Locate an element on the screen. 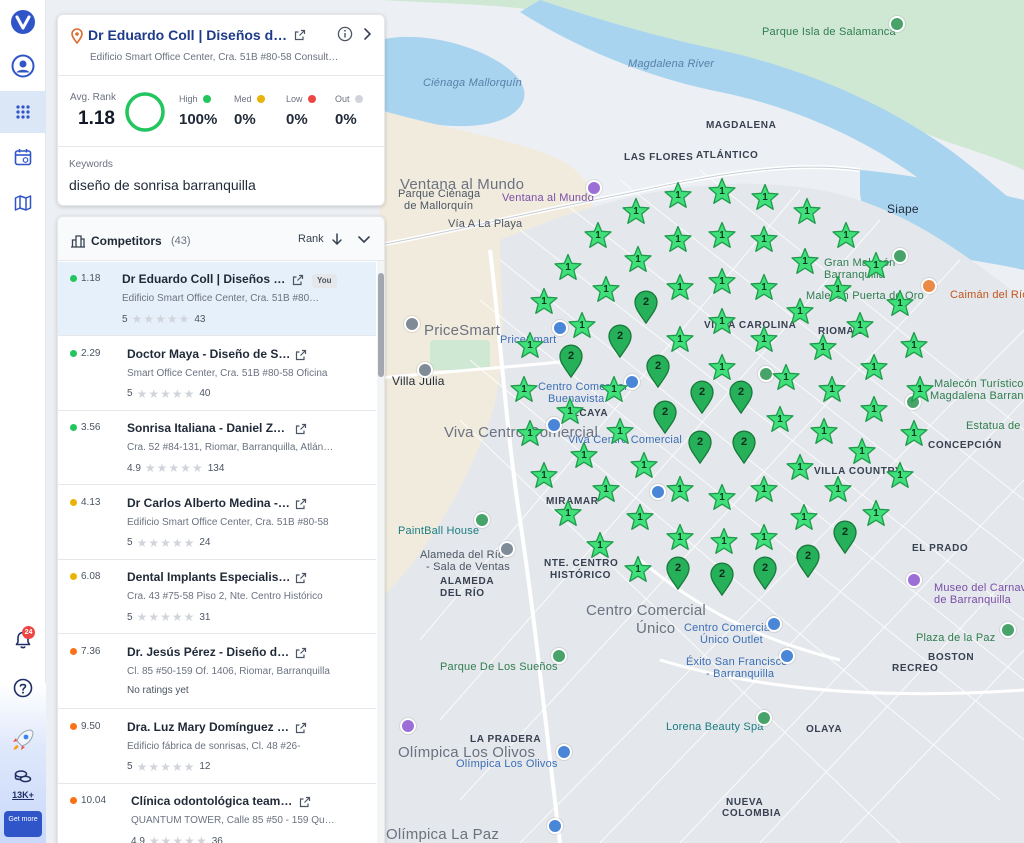  nav-map-button is located at coordinates (23, 203).